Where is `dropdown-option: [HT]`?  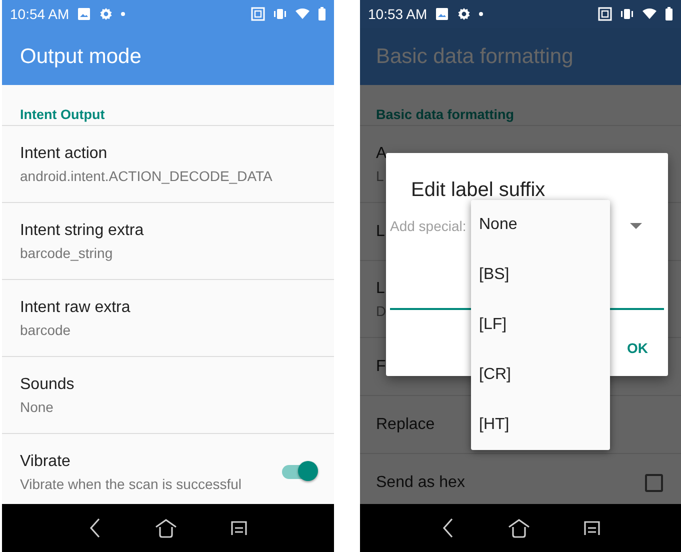
dropdown-option: [HT] is located at coordinates (540, 425).